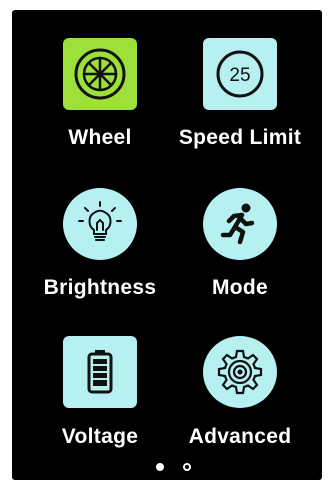 Image resolution: width=334 pixels, height=491 pixels. I want to click on menu-label-brightness: Brightness, so click(100, 287).